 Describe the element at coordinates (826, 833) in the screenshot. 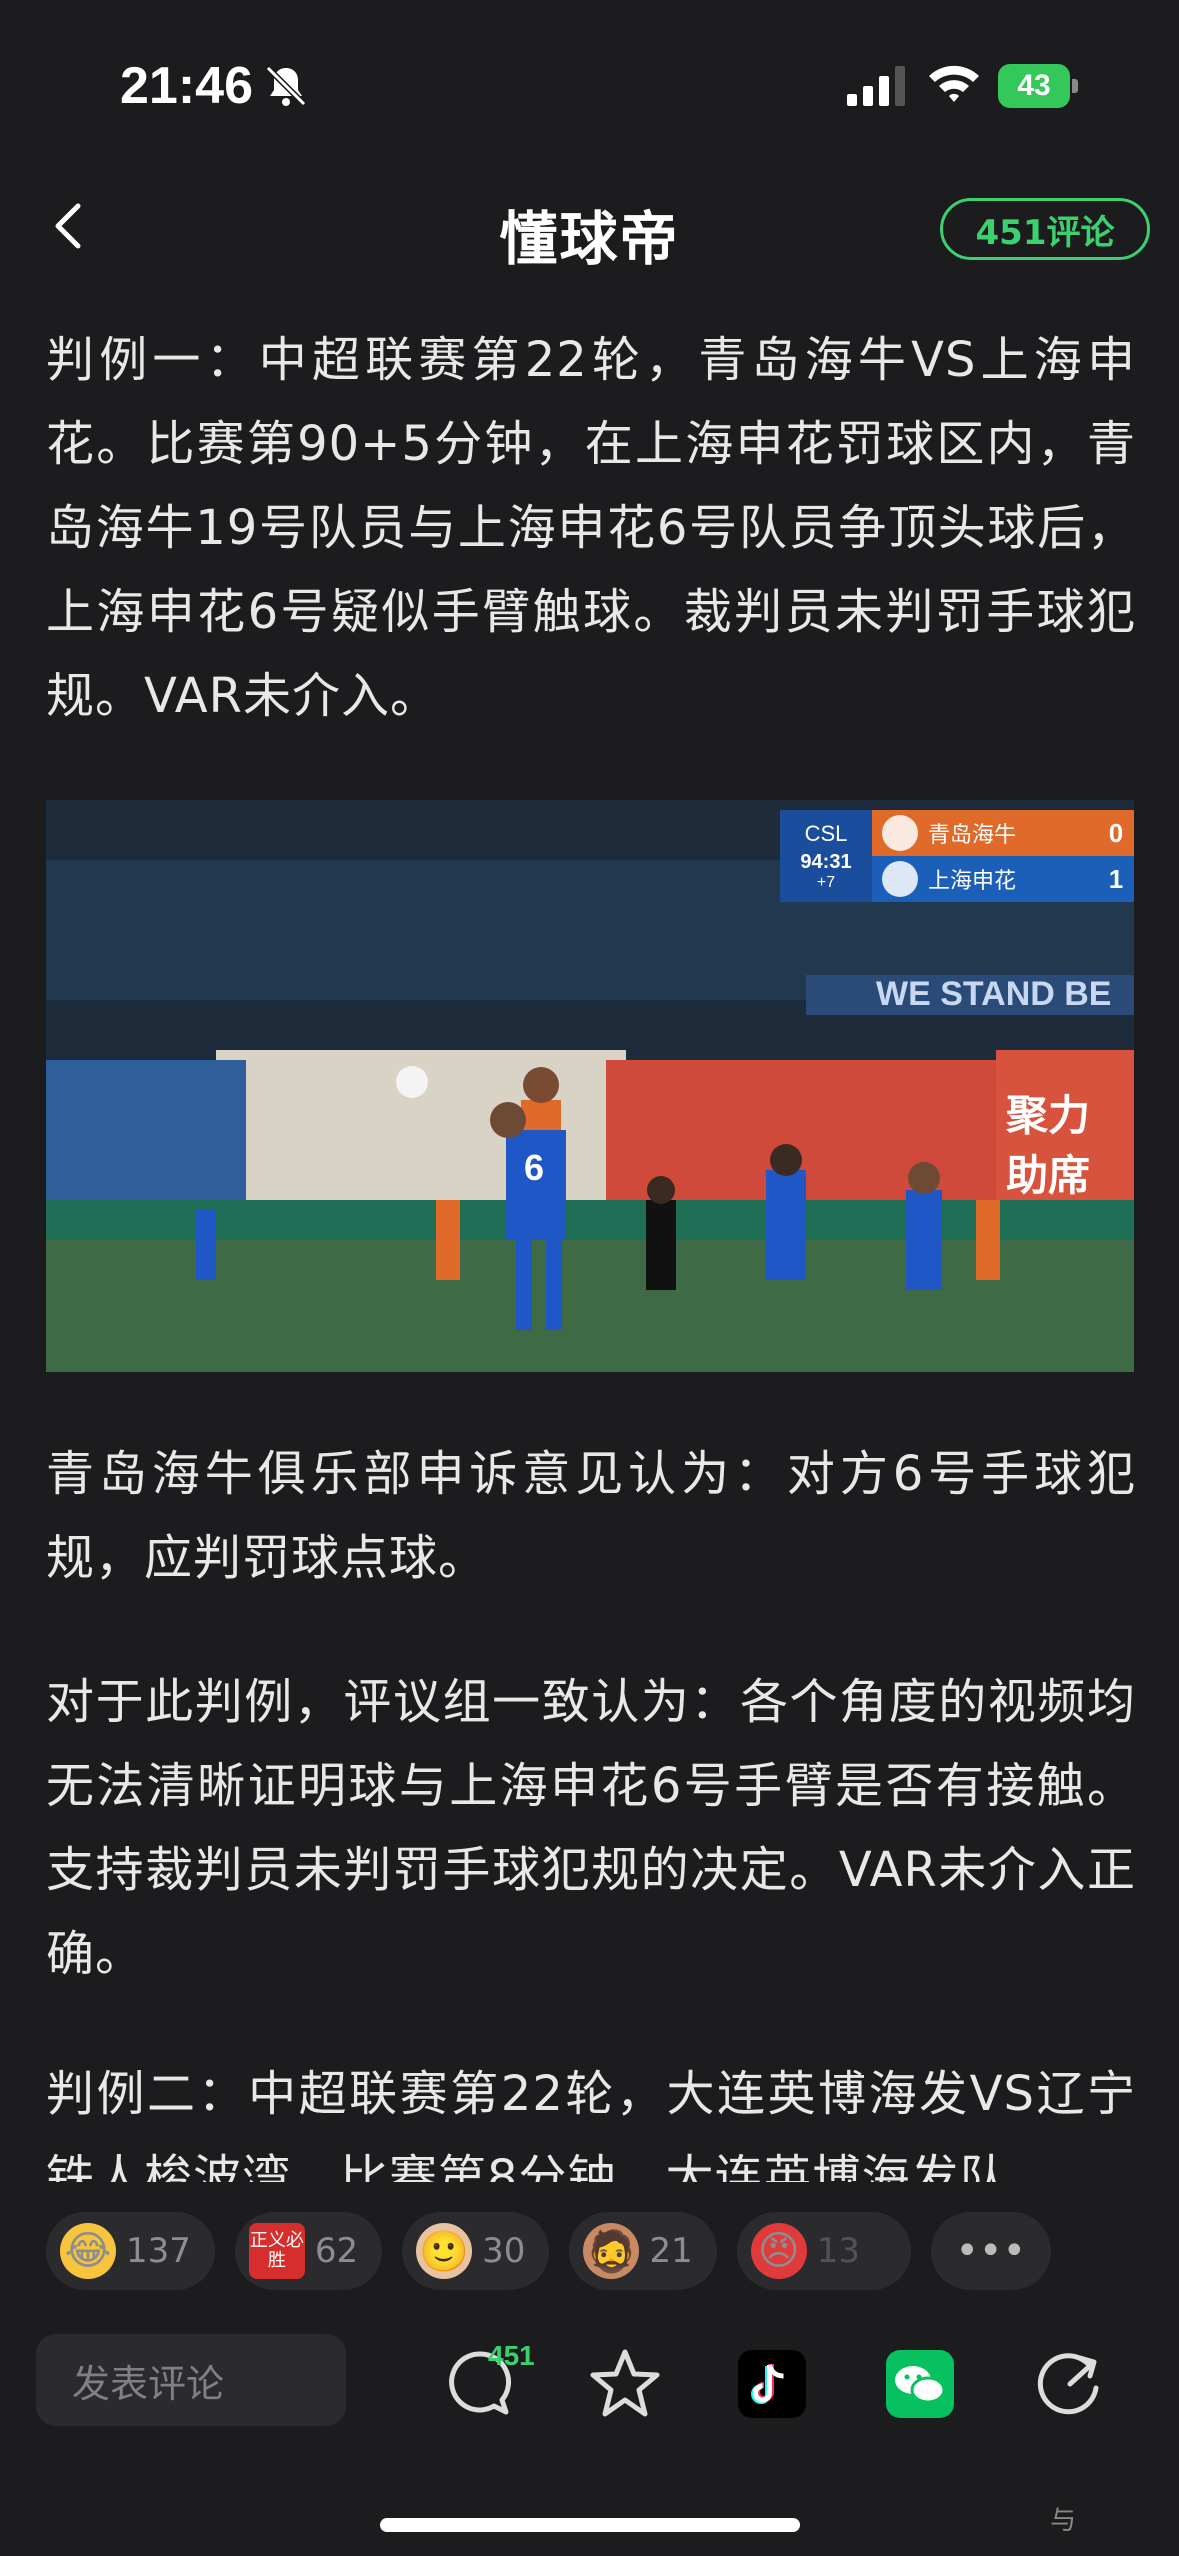

I see `league-name: CSL` at that location.